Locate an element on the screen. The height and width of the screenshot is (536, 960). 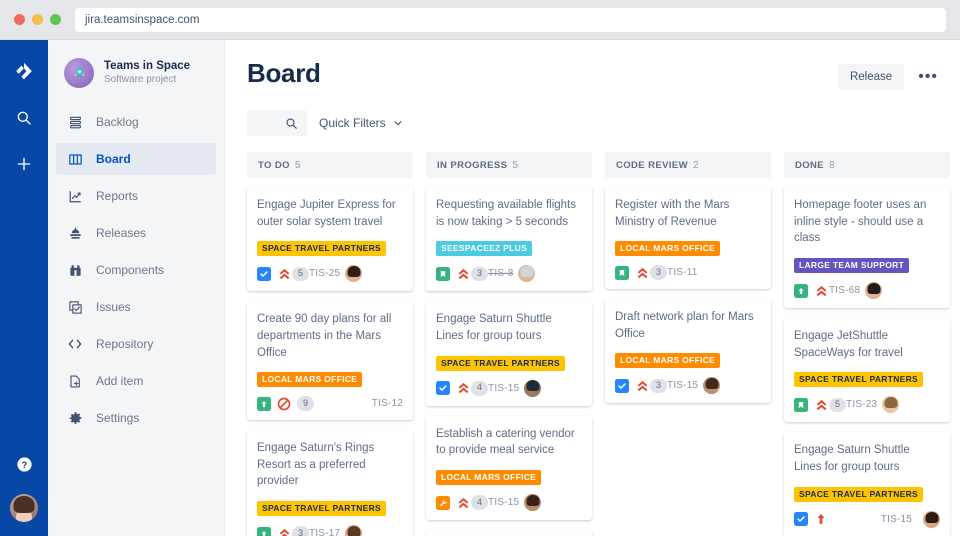
sidebar-item-releases: Releases is located at coordinates (136, 233).